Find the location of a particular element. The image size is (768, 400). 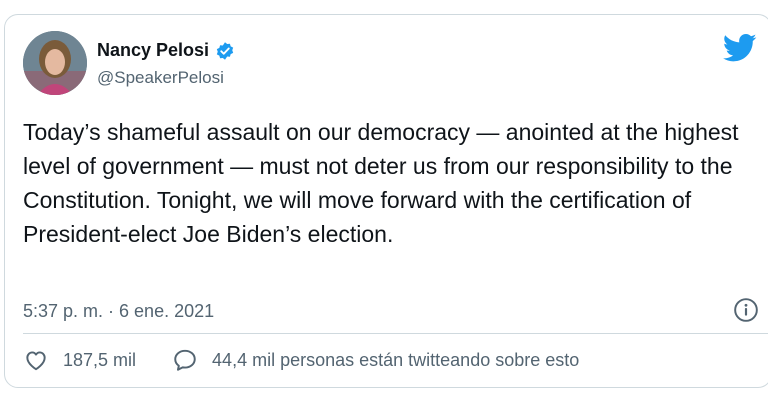

avatar-image is located at coordinates (55, 63).